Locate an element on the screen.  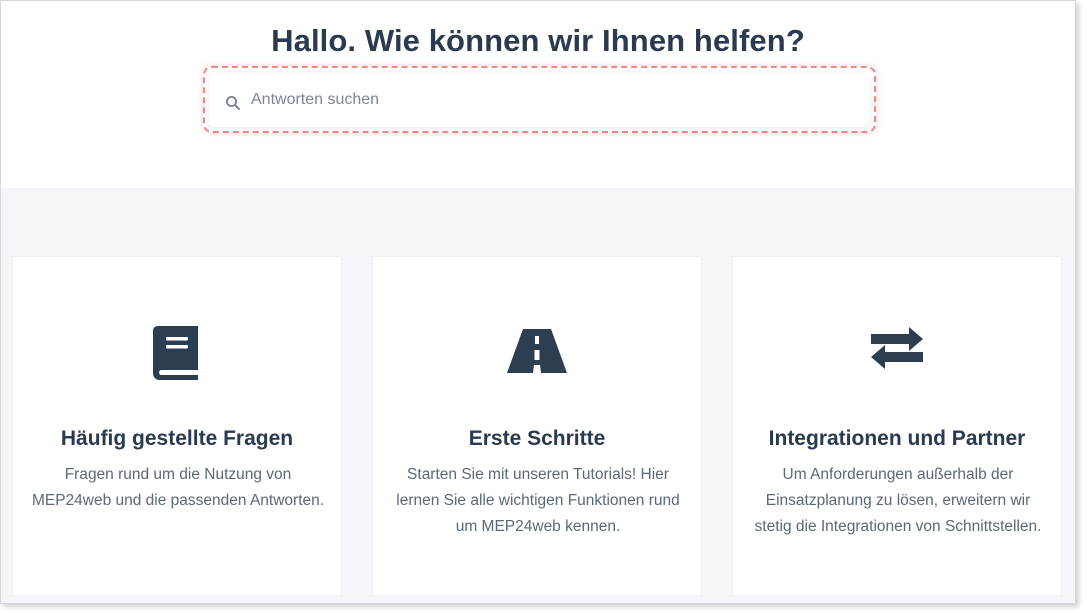
exchange-arrows-icon is located at coordinates (897, 348).